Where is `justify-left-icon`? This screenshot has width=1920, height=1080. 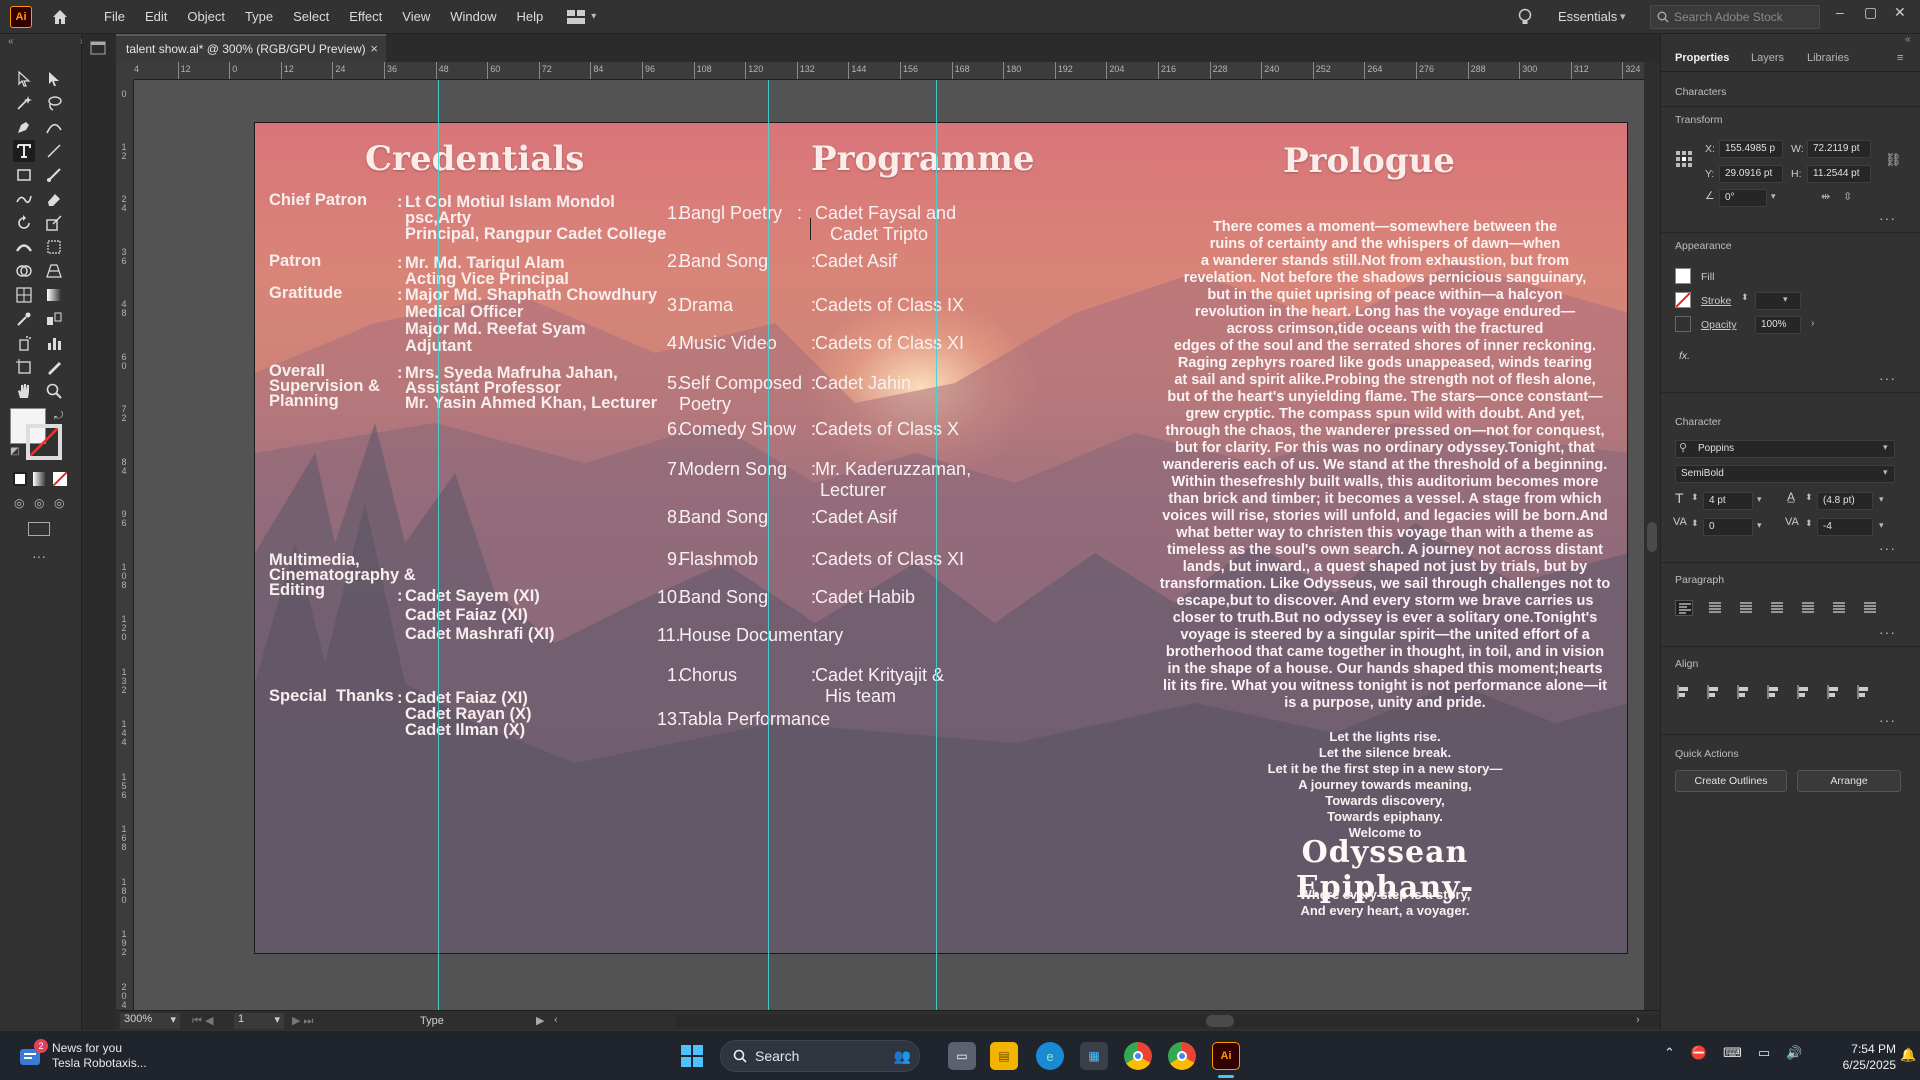 justify-left-icon is located at coordinates (1777, 608).